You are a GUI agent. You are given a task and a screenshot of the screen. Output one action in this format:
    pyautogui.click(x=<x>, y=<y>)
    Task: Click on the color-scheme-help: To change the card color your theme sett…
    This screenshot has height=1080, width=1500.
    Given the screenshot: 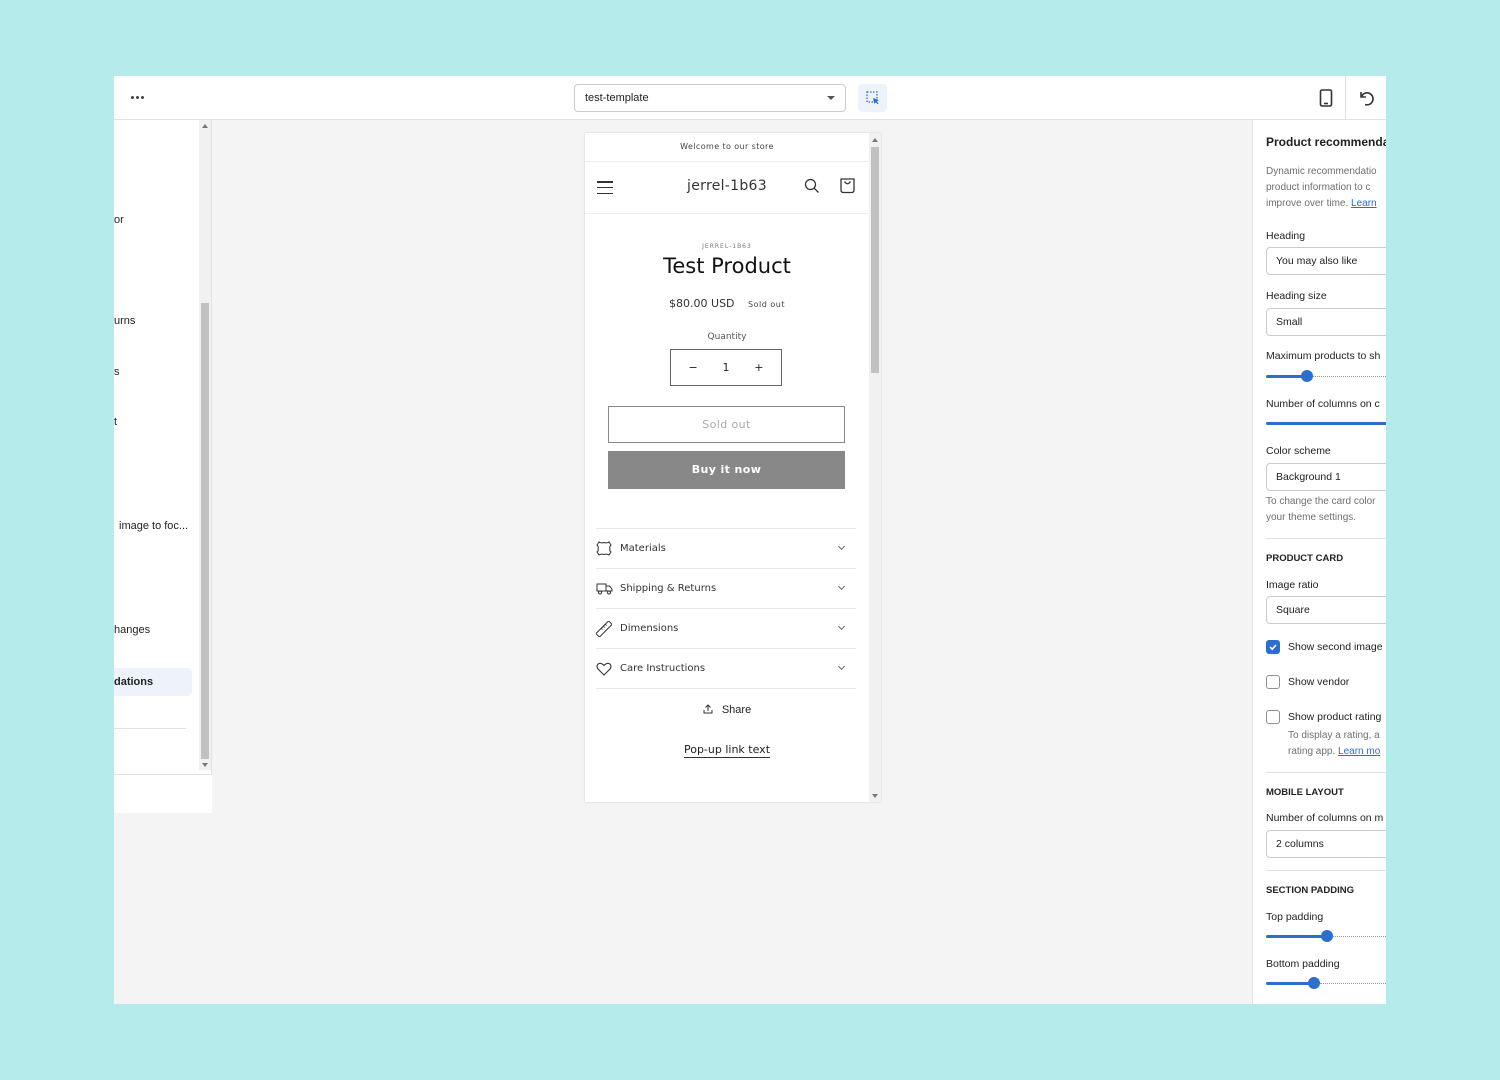 What is the action you would take?
    pyautogui.click(x=1321, y=510)
    